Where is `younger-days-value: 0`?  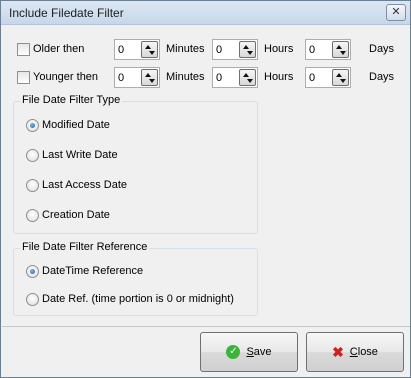 younger-days-value: 0 is located at coordinates (312, 78).